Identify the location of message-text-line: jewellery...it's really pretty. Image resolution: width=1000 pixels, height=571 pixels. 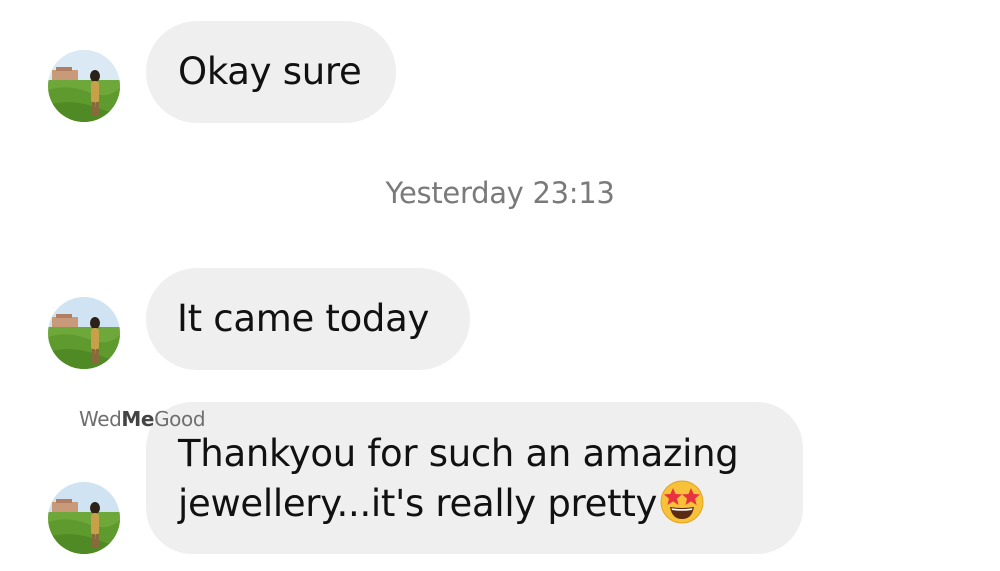
(490, 504).